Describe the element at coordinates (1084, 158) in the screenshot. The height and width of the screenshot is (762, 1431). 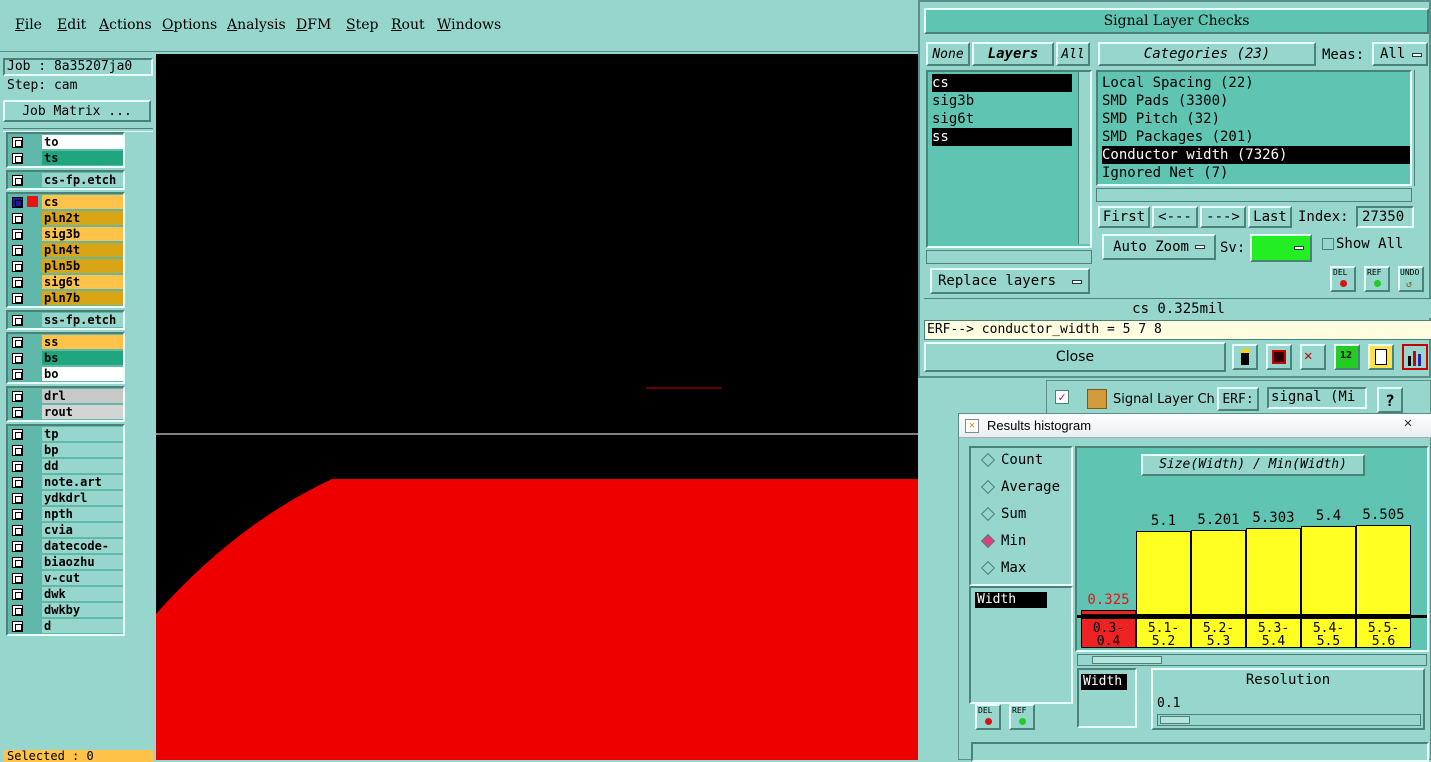
I see `layer-list-scrollbar` at that location.